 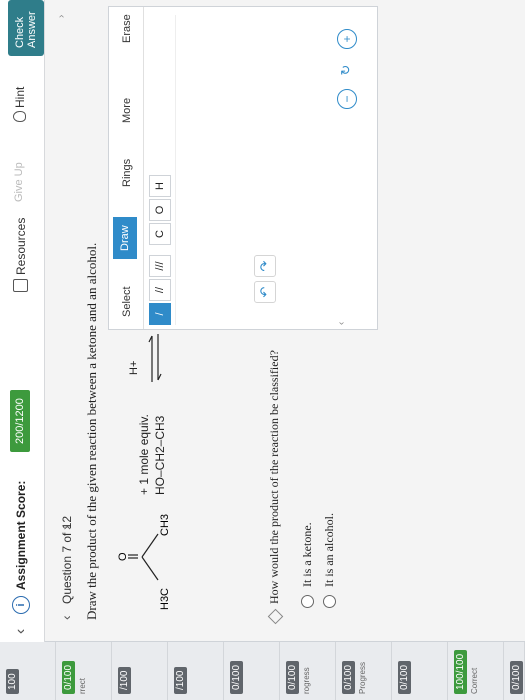 I want to click on sidebar-item: 100, so click(x=28, y=671).